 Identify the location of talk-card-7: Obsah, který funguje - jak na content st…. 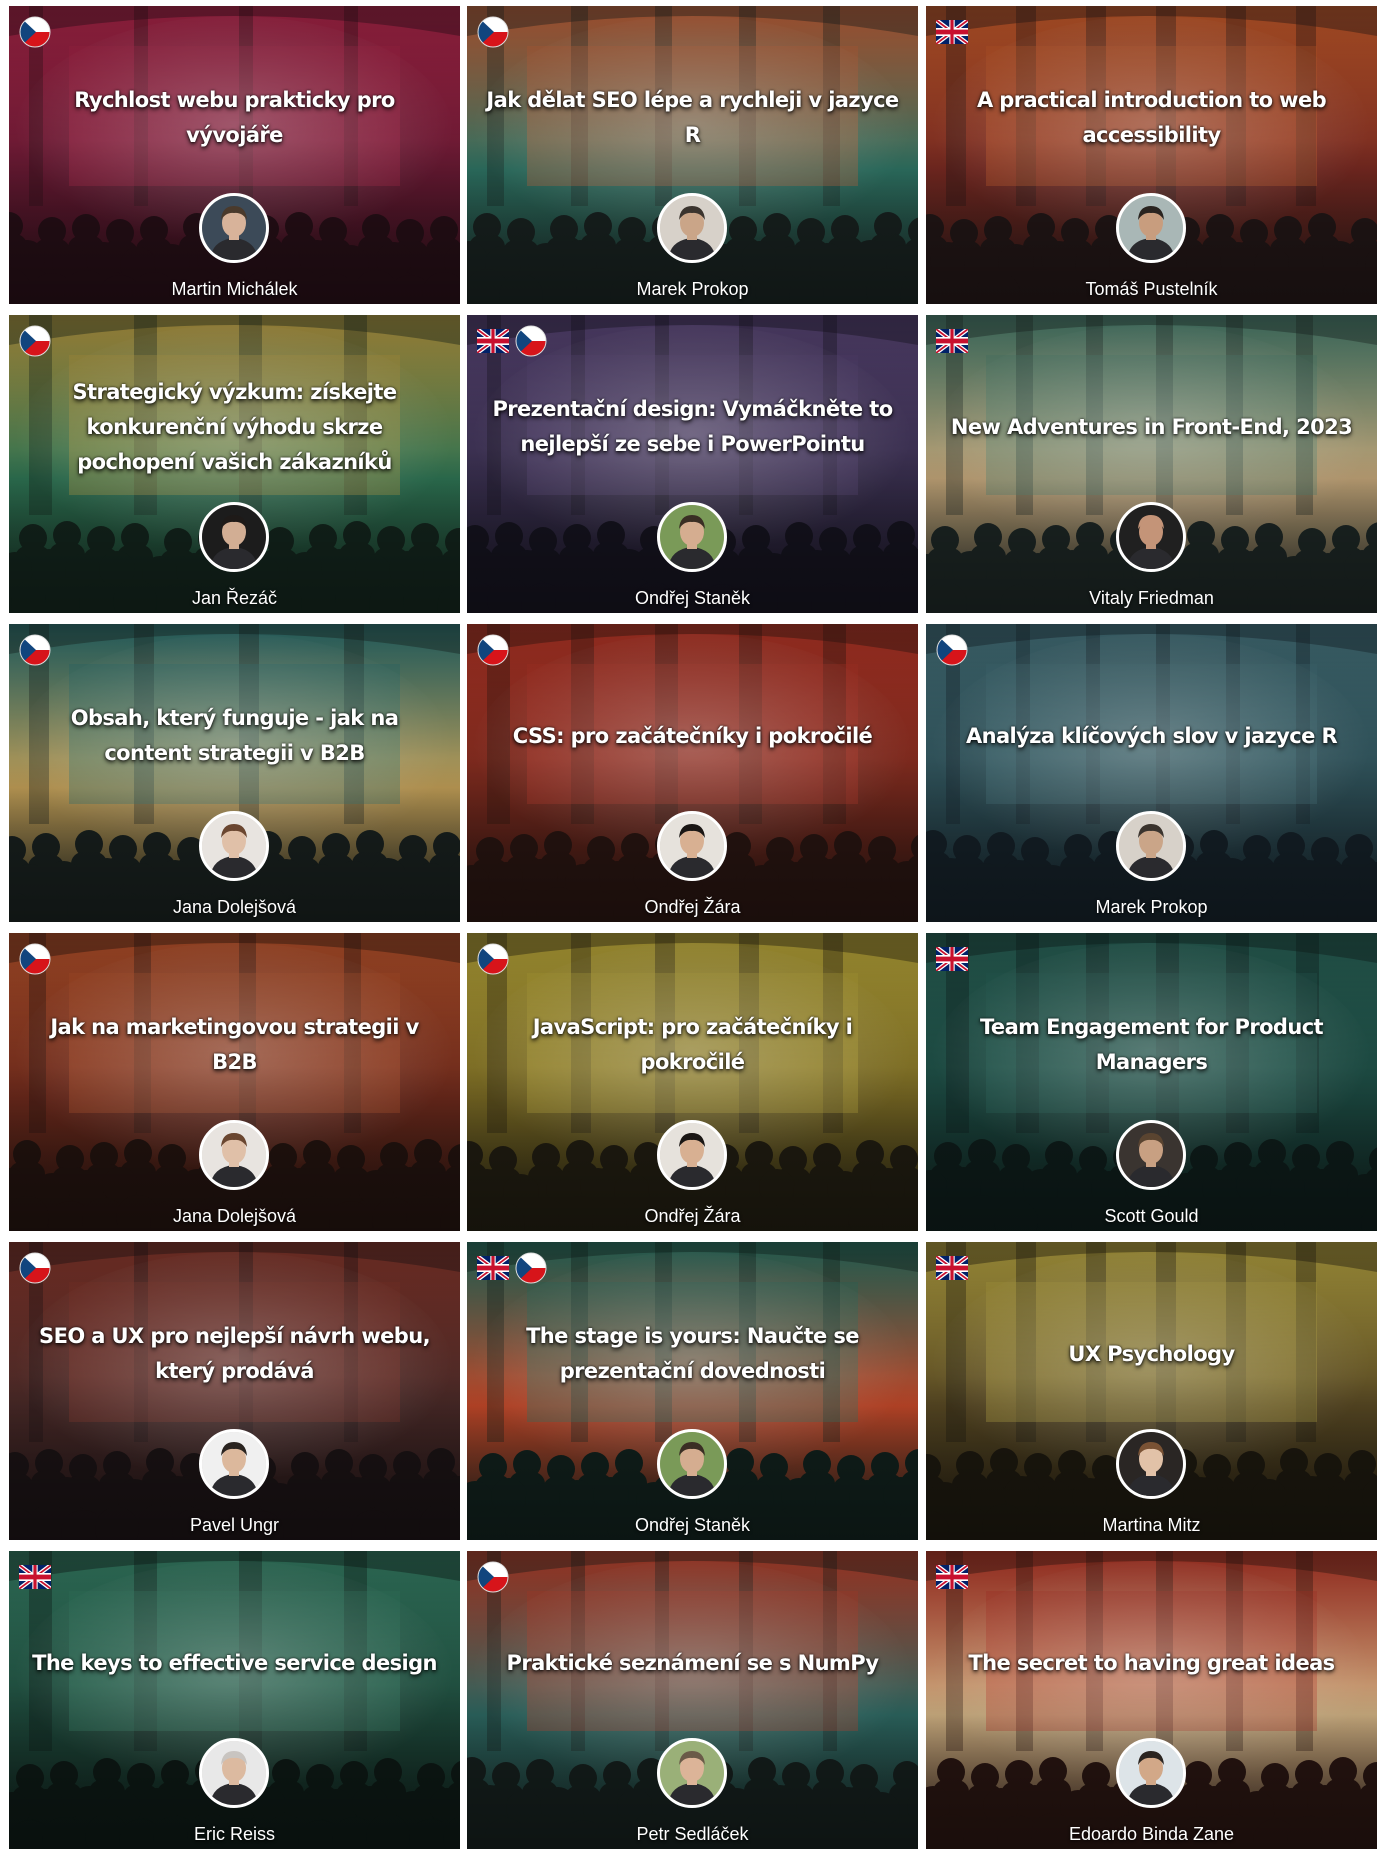
(234, 773).